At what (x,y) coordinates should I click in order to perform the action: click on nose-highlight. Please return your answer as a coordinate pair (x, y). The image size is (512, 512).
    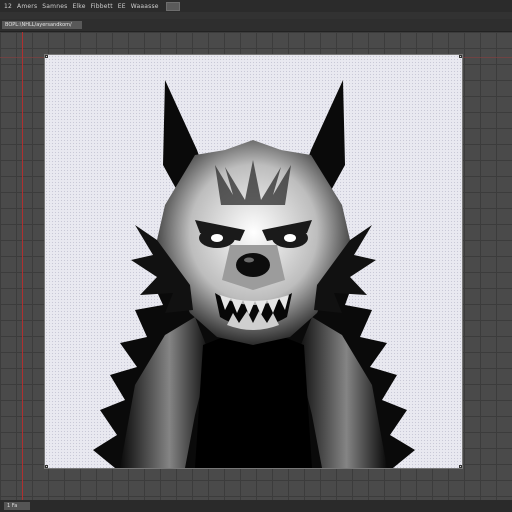
    Looking at the image, I should click on (249, 260).